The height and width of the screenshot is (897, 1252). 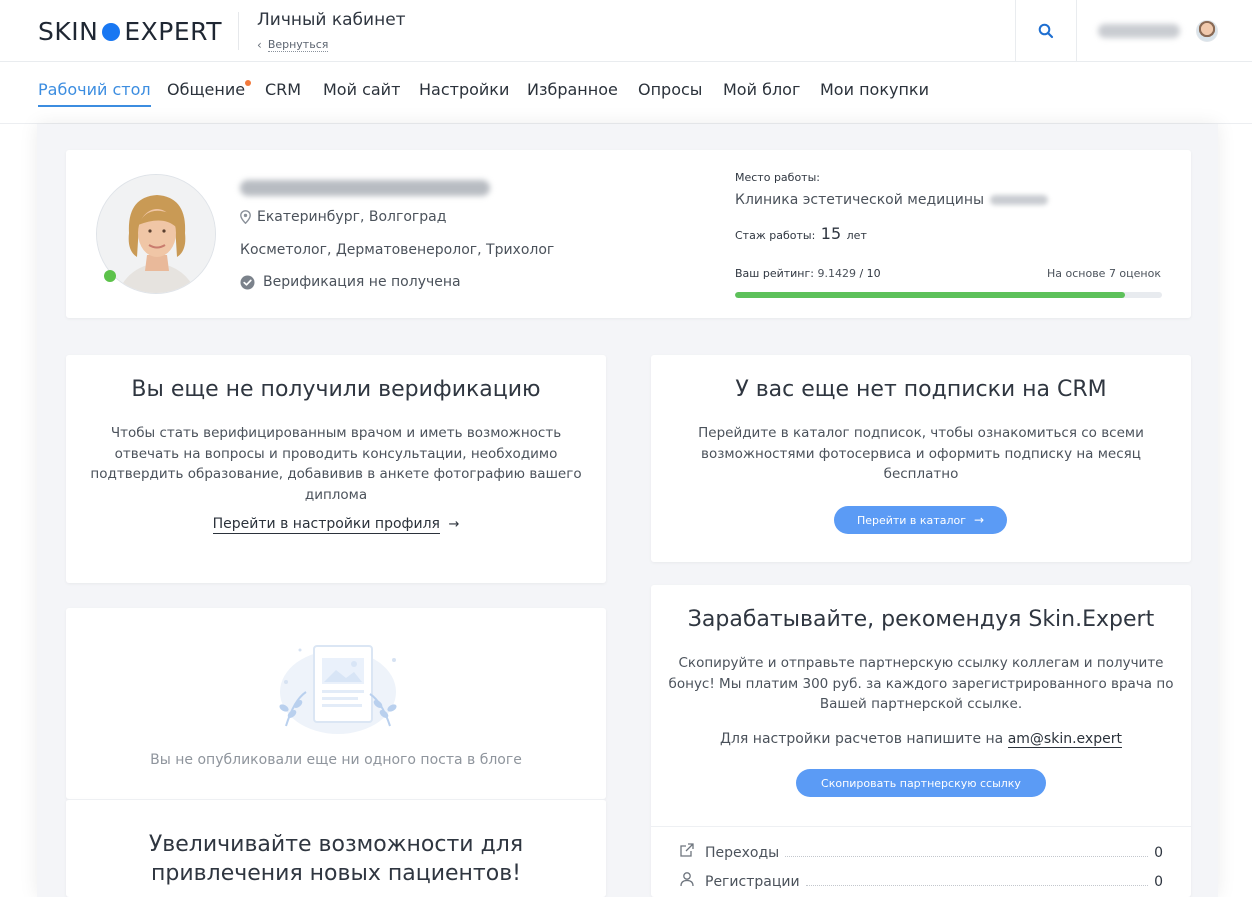 I want to click on rating-max: / 10, so click(x=870, y=273).